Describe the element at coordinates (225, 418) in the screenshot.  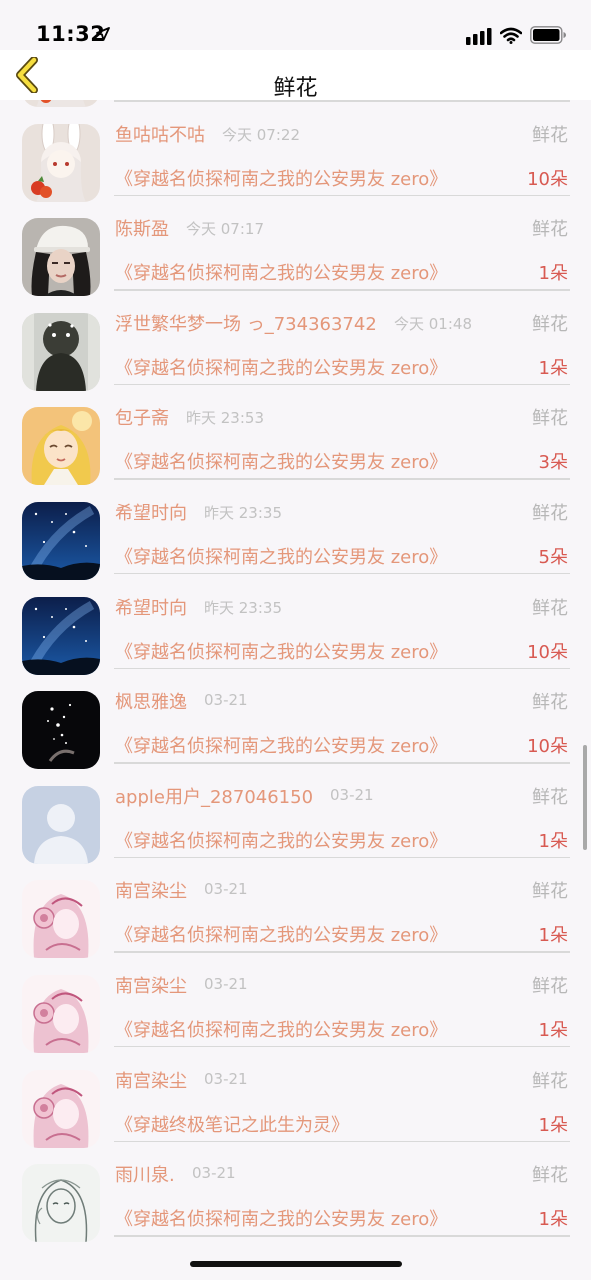
I see `post-time: 昨天 23:53` at that location.